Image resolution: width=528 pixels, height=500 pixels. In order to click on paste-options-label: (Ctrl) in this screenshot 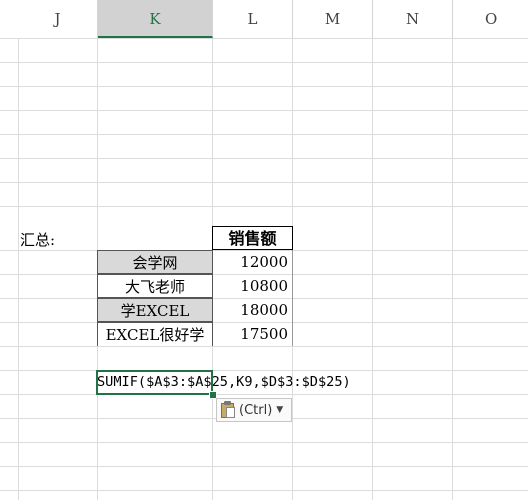, I will do `click(256, 410)`.